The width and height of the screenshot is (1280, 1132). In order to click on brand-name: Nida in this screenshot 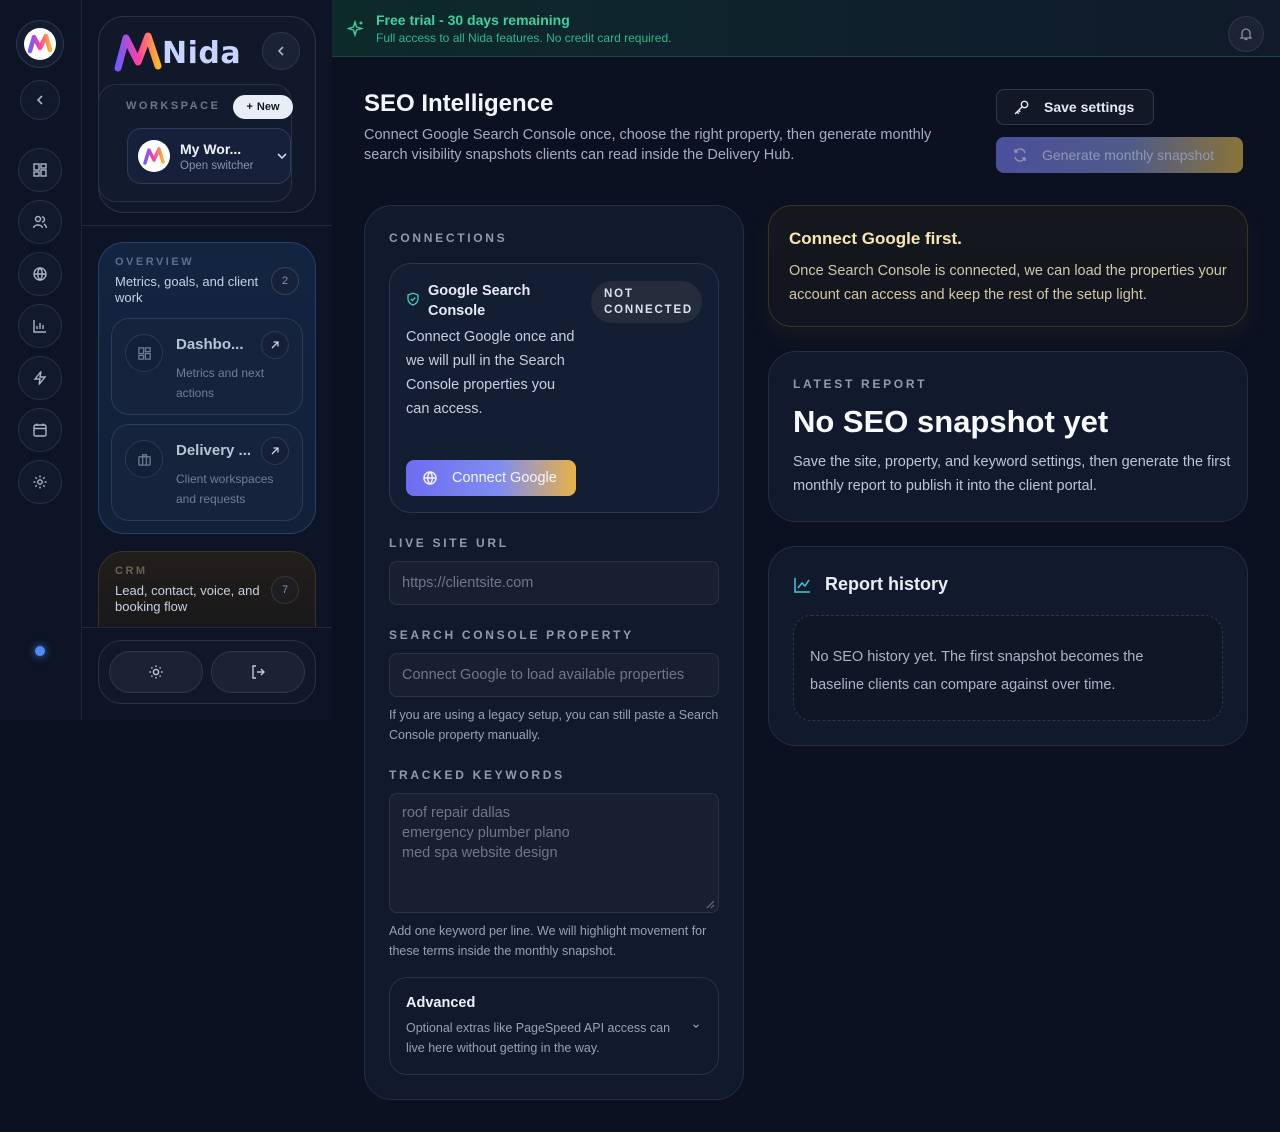, I will do `click(202, 53)`.